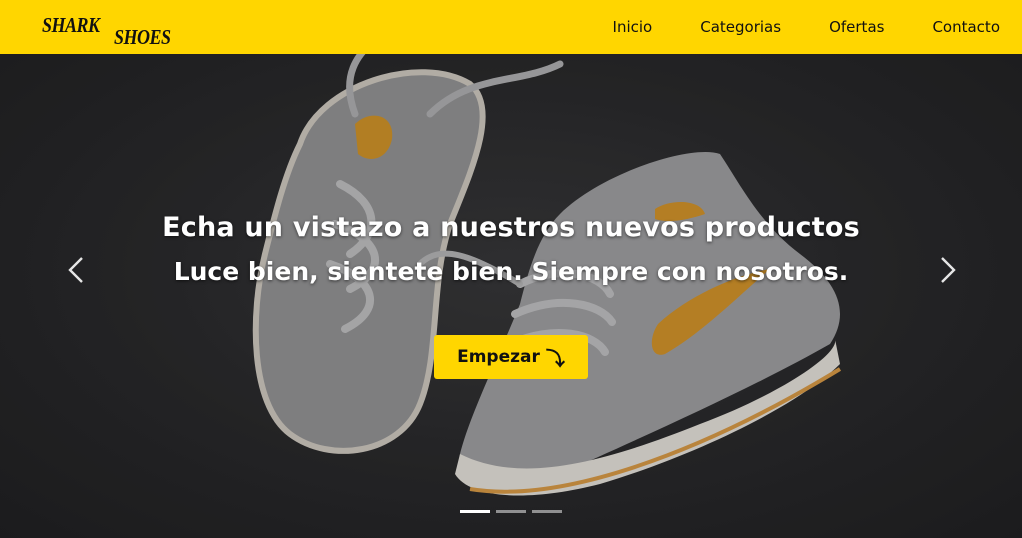  I want to click on brand-word-shoes: SHOES, so click(142, 37).